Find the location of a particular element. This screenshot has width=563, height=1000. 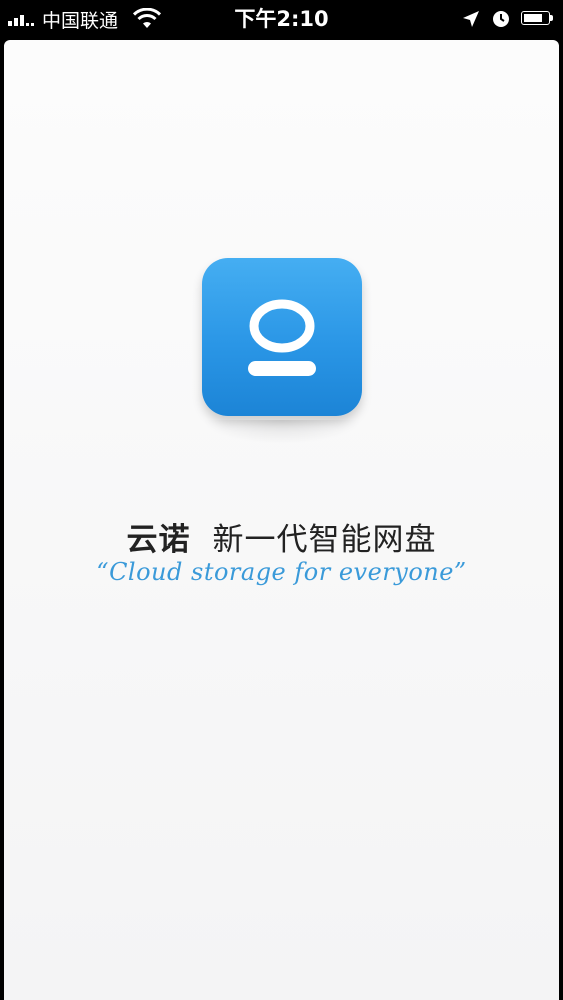

yunnuo-logo-icon is located at coordinates (282, 337).